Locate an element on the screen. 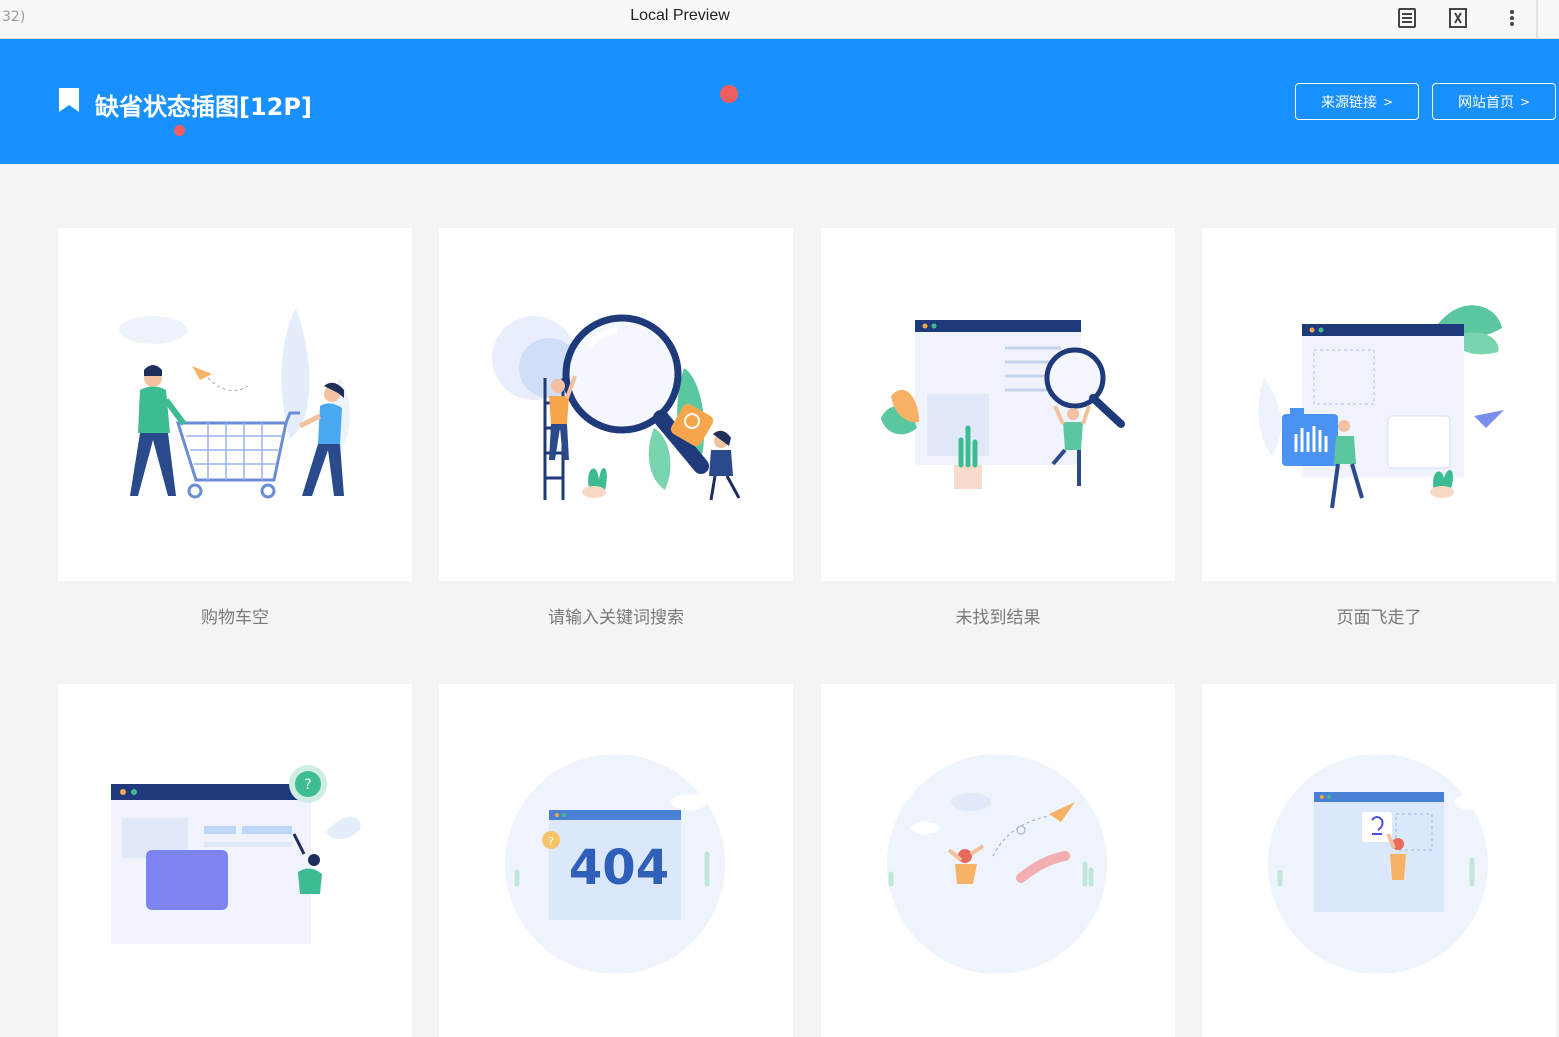  window-titlebar: 32) Local Preview is located at coordinates (779, 19).